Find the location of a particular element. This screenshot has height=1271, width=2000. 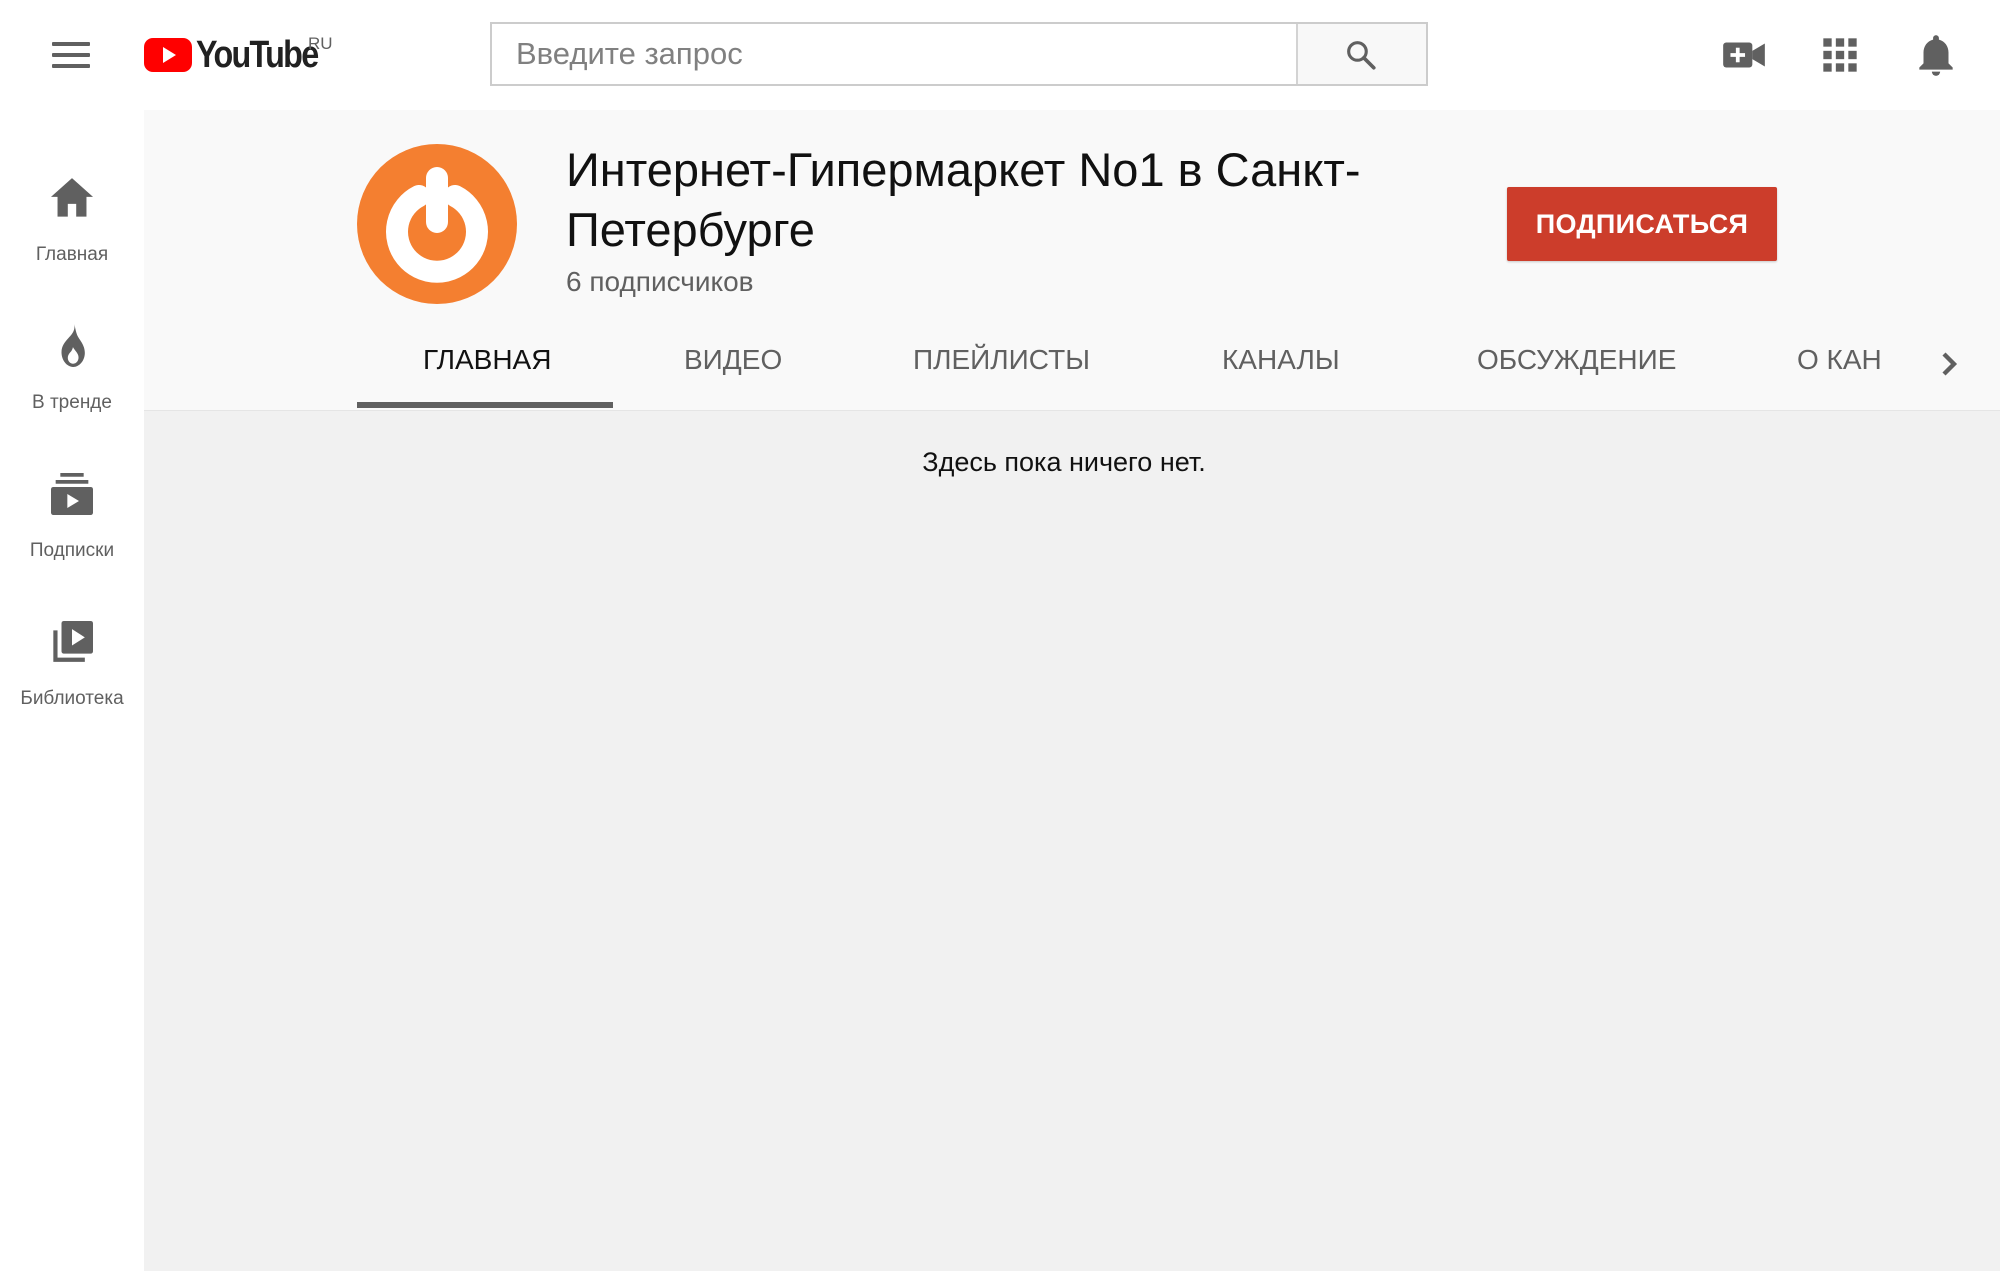

sidebar-item-trending: В тренде is located at coordinates (72, 362).